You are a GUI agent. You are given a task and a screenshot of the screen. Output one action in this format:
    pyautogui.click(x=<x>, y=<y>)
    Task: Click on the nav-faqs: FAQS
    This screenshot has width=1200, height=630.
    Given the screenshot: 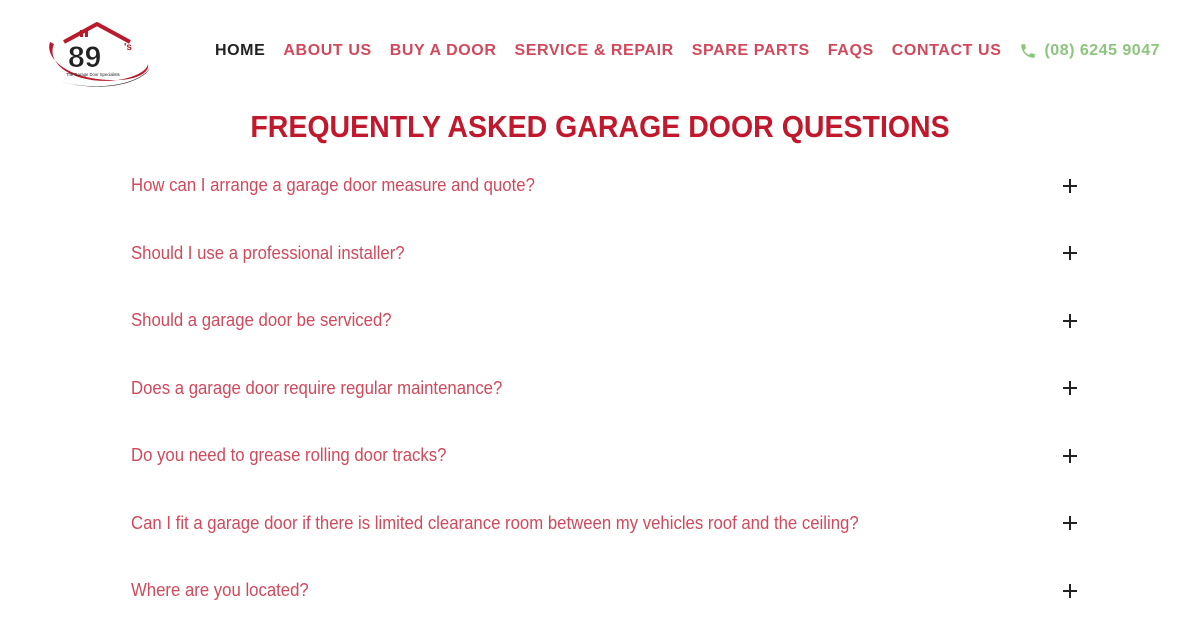 What is the action you would take?
    pyautogui.click(x=851, y=51)
    